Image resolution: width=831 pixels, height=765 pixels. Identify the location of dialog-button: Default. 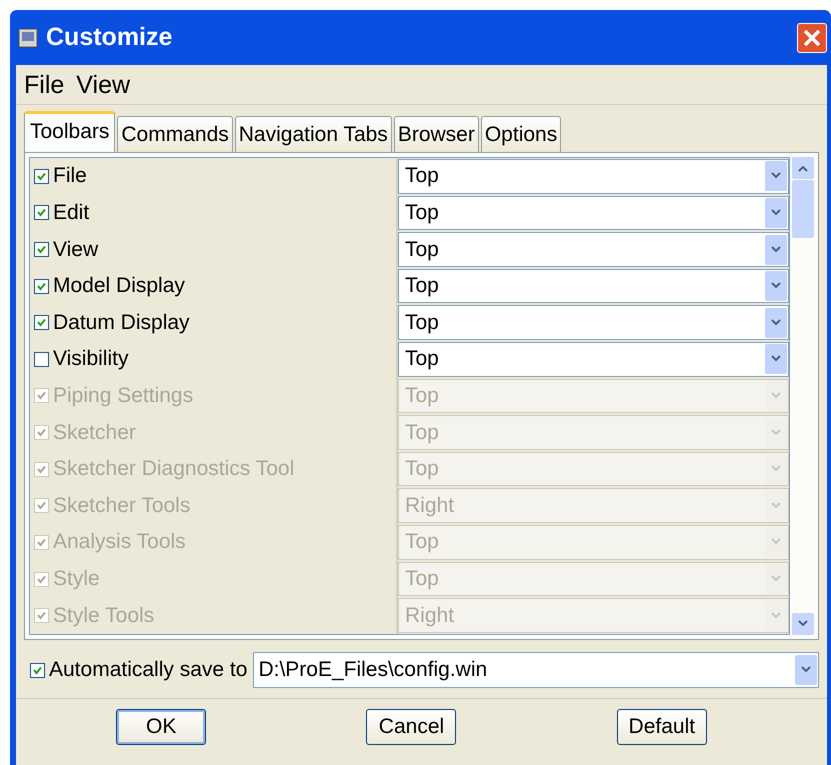
(661, 727).